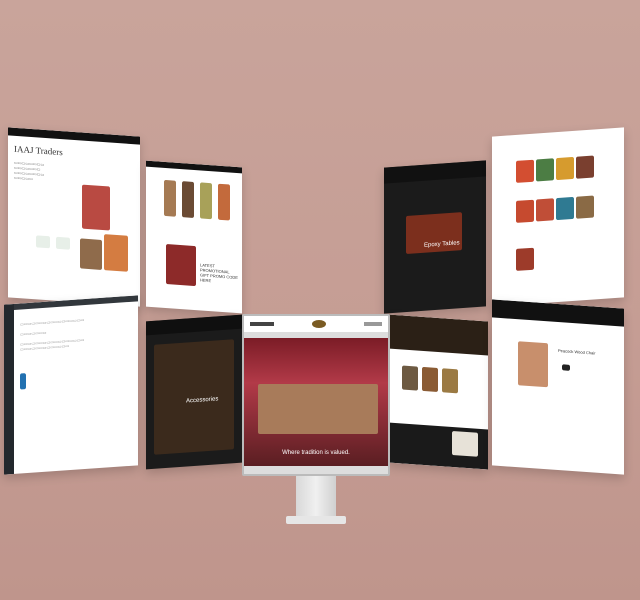 The width and height of the screenshot is (640, 600). I want to click on monitor-stand, so click(316, 496).